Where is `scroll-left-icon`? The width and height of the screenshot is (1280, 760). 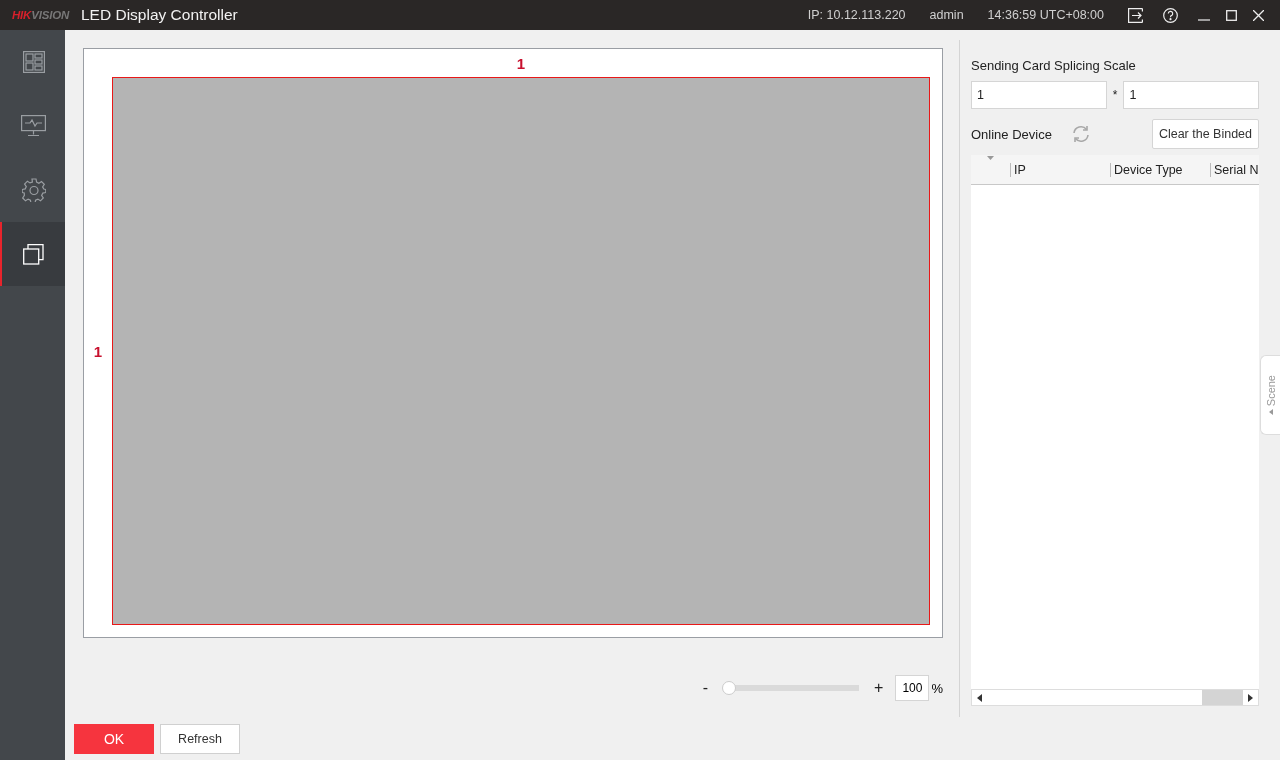 scroll-left-icon is located at coordinates (979, 697).